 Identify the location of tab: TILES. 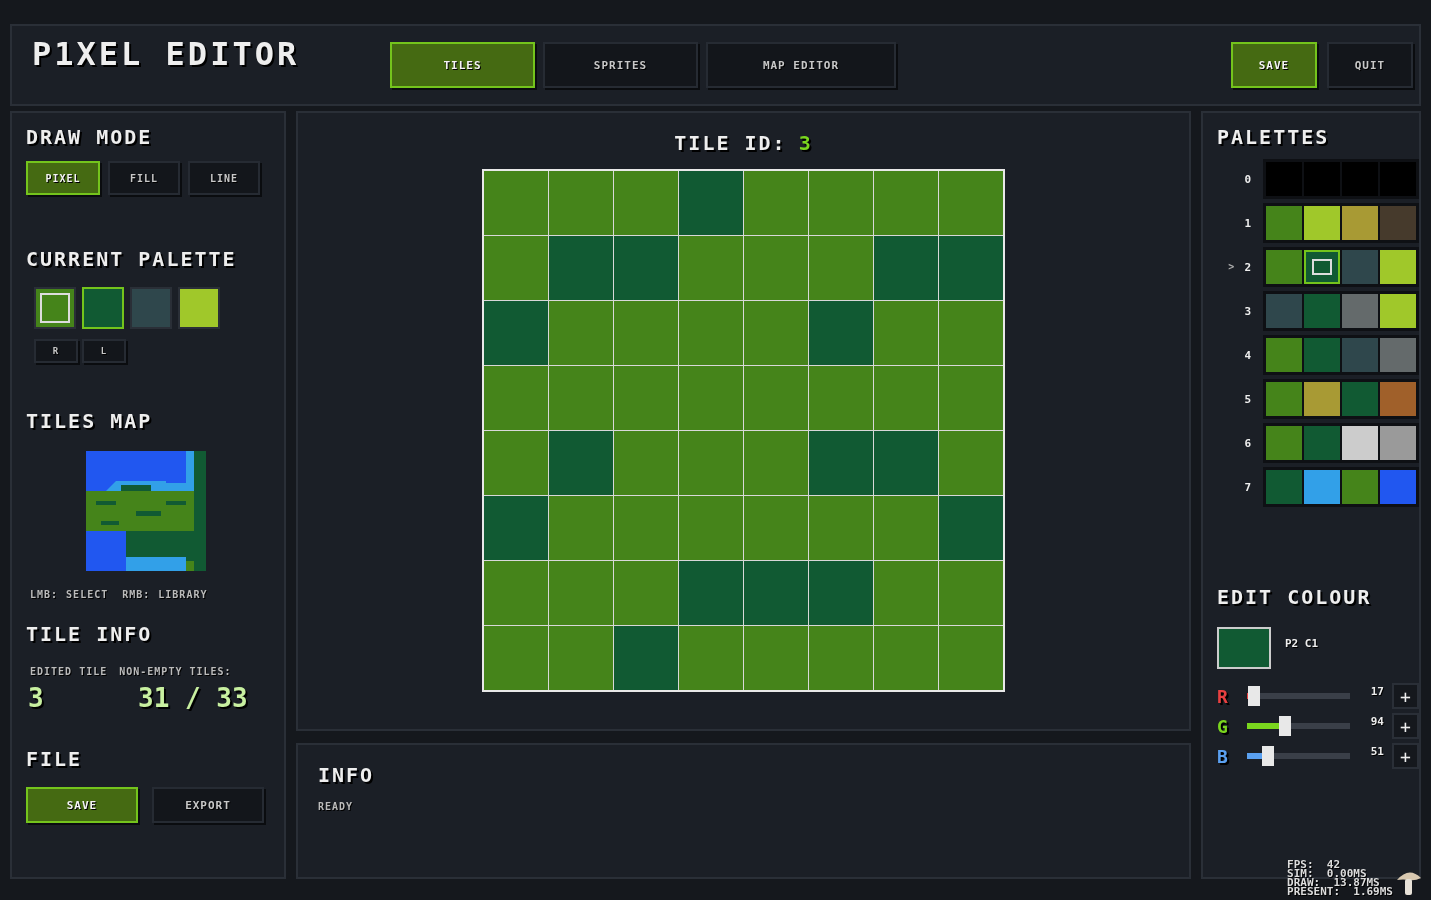
(462, 65).